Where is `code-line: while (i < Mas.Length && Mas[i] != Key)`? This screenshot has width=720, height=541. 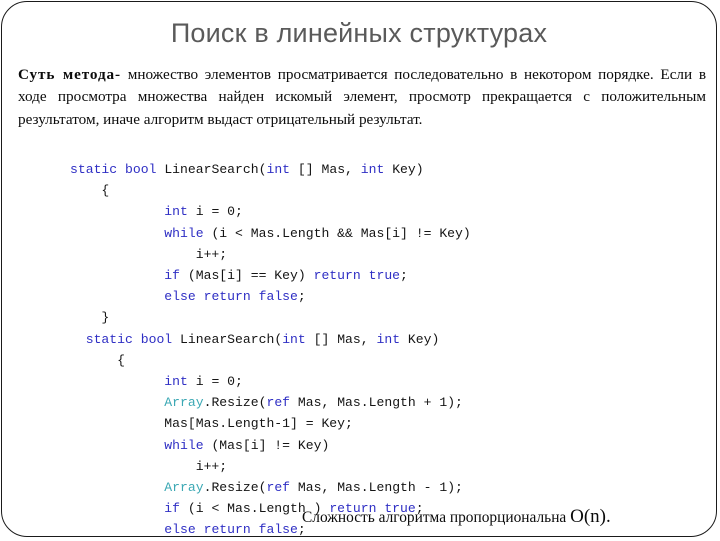
code-line: while (i < Mas.Length && Mas[i] != Key) is located at coordinates (270, 233).